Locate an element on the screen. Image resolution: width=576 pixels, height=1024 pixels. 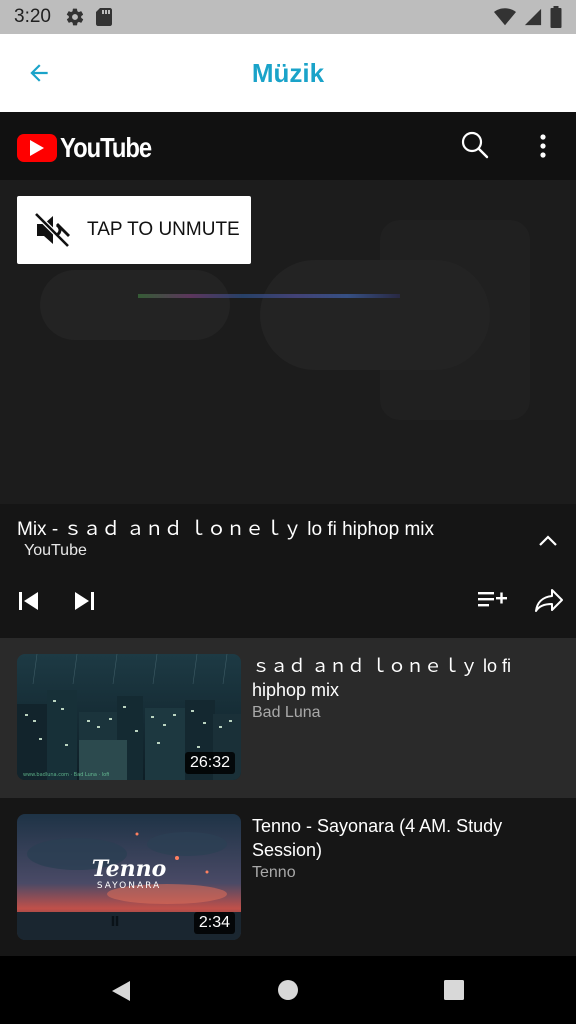
sd-card-icon is located at coordinates (103, 17).